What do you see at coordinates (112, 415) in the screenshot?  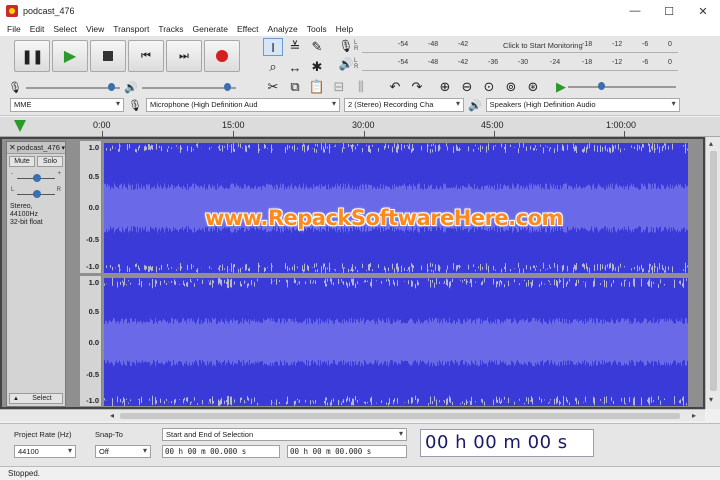 I see `scroll-left-icon: ◂` at bounding box center [112, 415].